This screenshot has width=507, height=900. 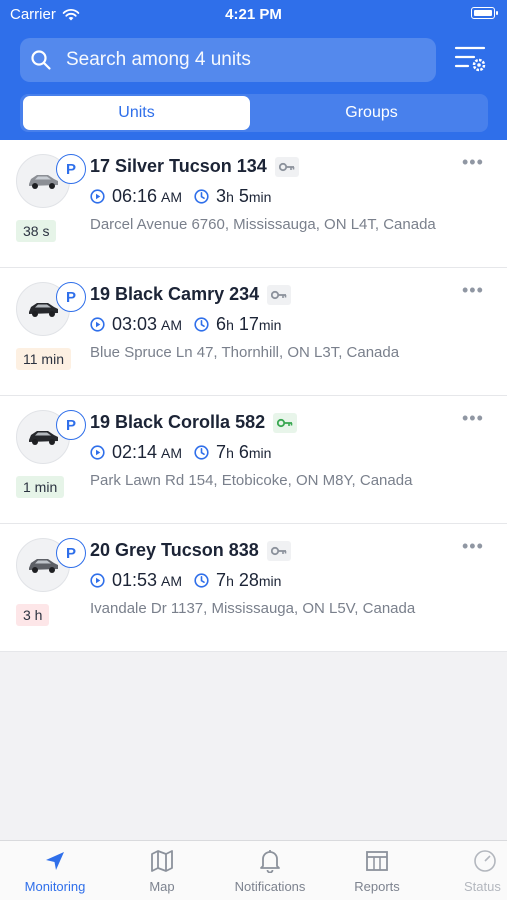 I want to click on tab-notifications: Notifications, so click(x=270, y=871).